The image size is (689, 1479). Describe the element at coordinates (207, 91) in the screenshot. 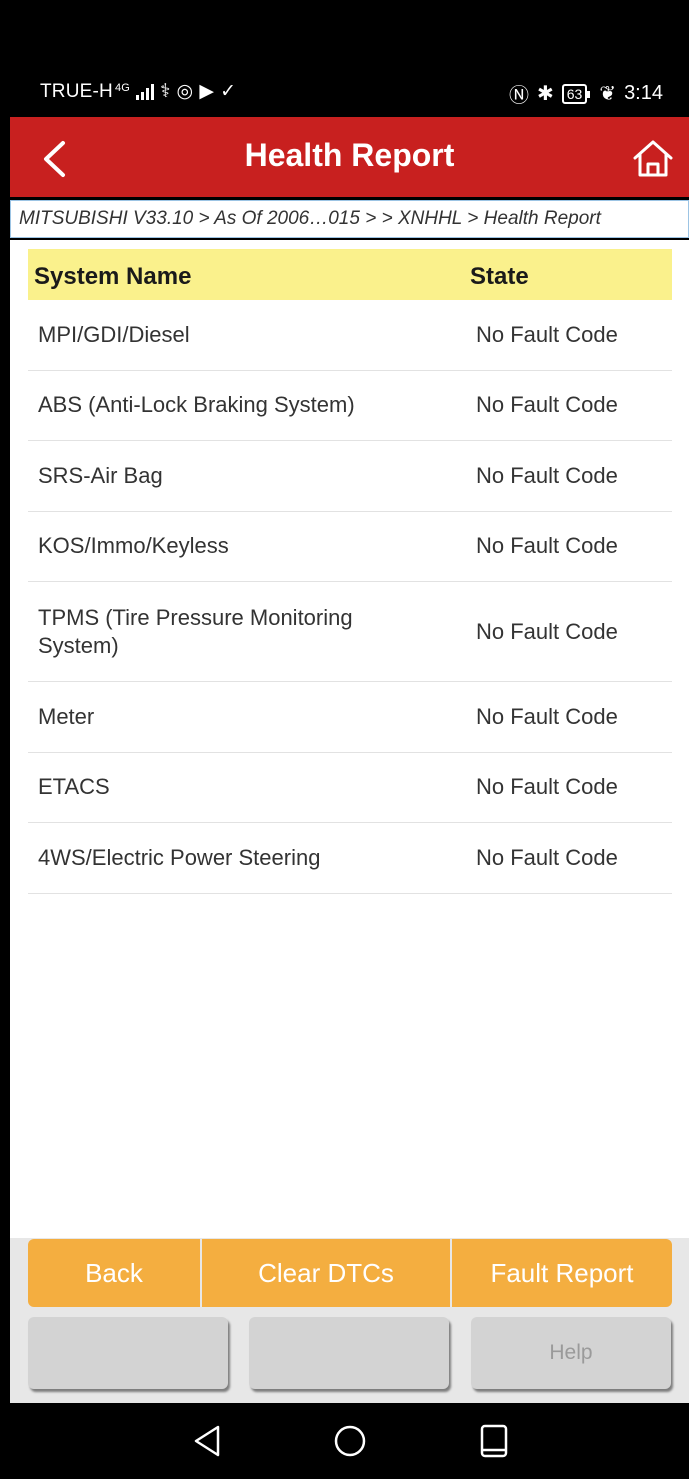

I see `youtube-icon: ▶` at that location.